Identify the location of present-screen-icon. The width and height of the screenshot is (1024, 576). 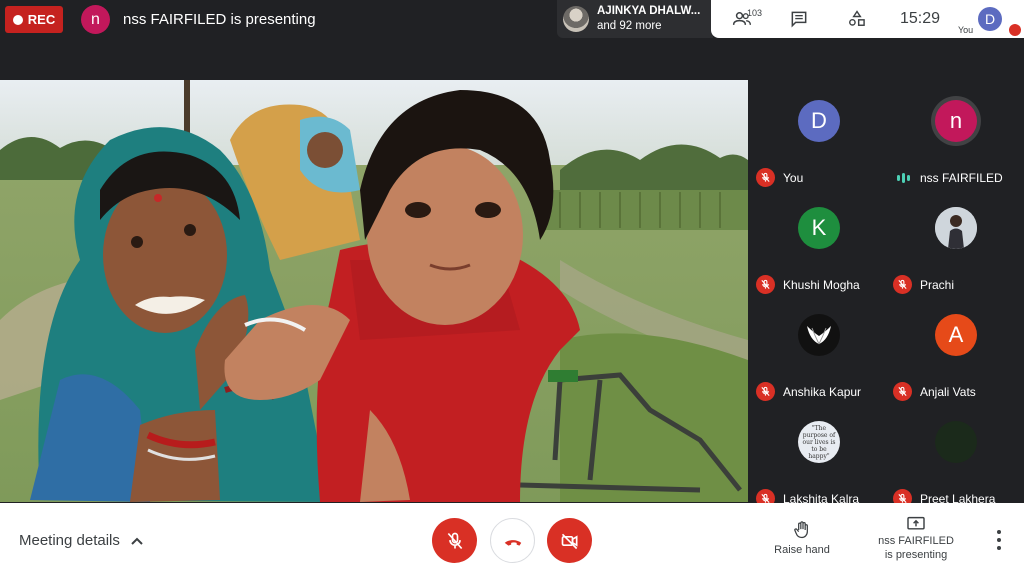
(916, 523).